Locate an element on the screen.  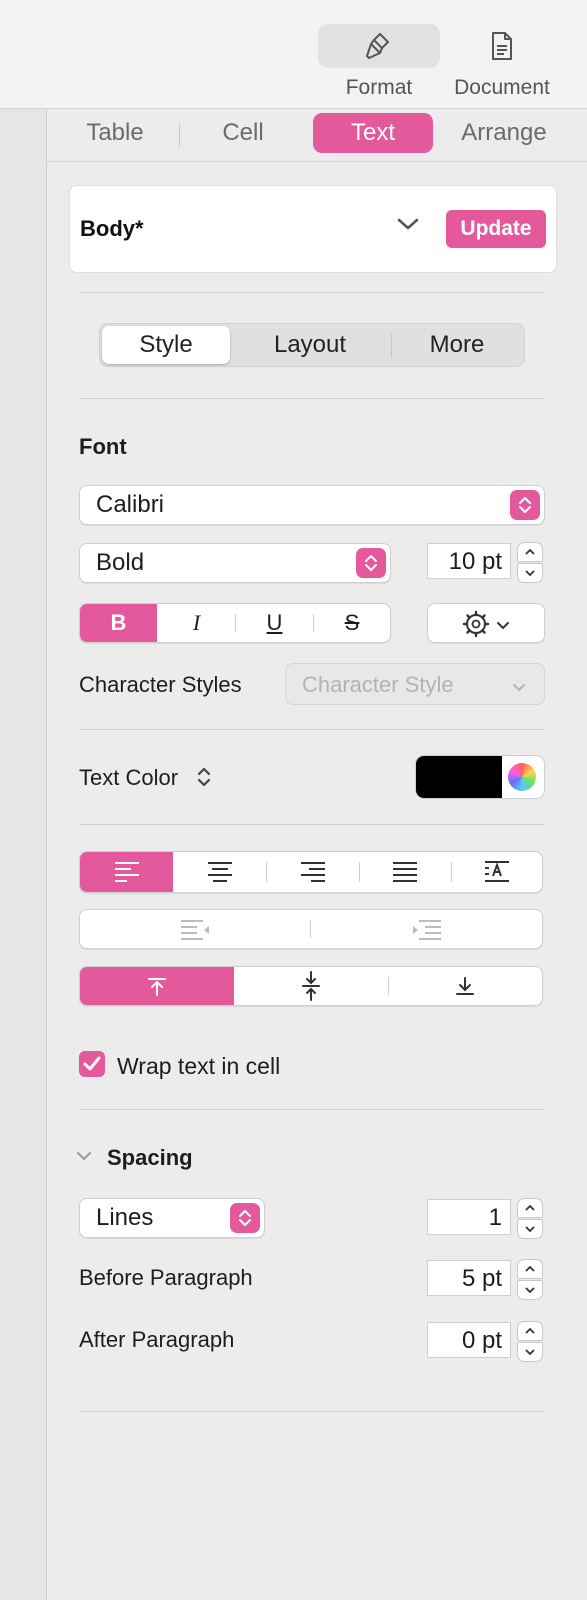
tab-divider is located at coordinates (179, 135).